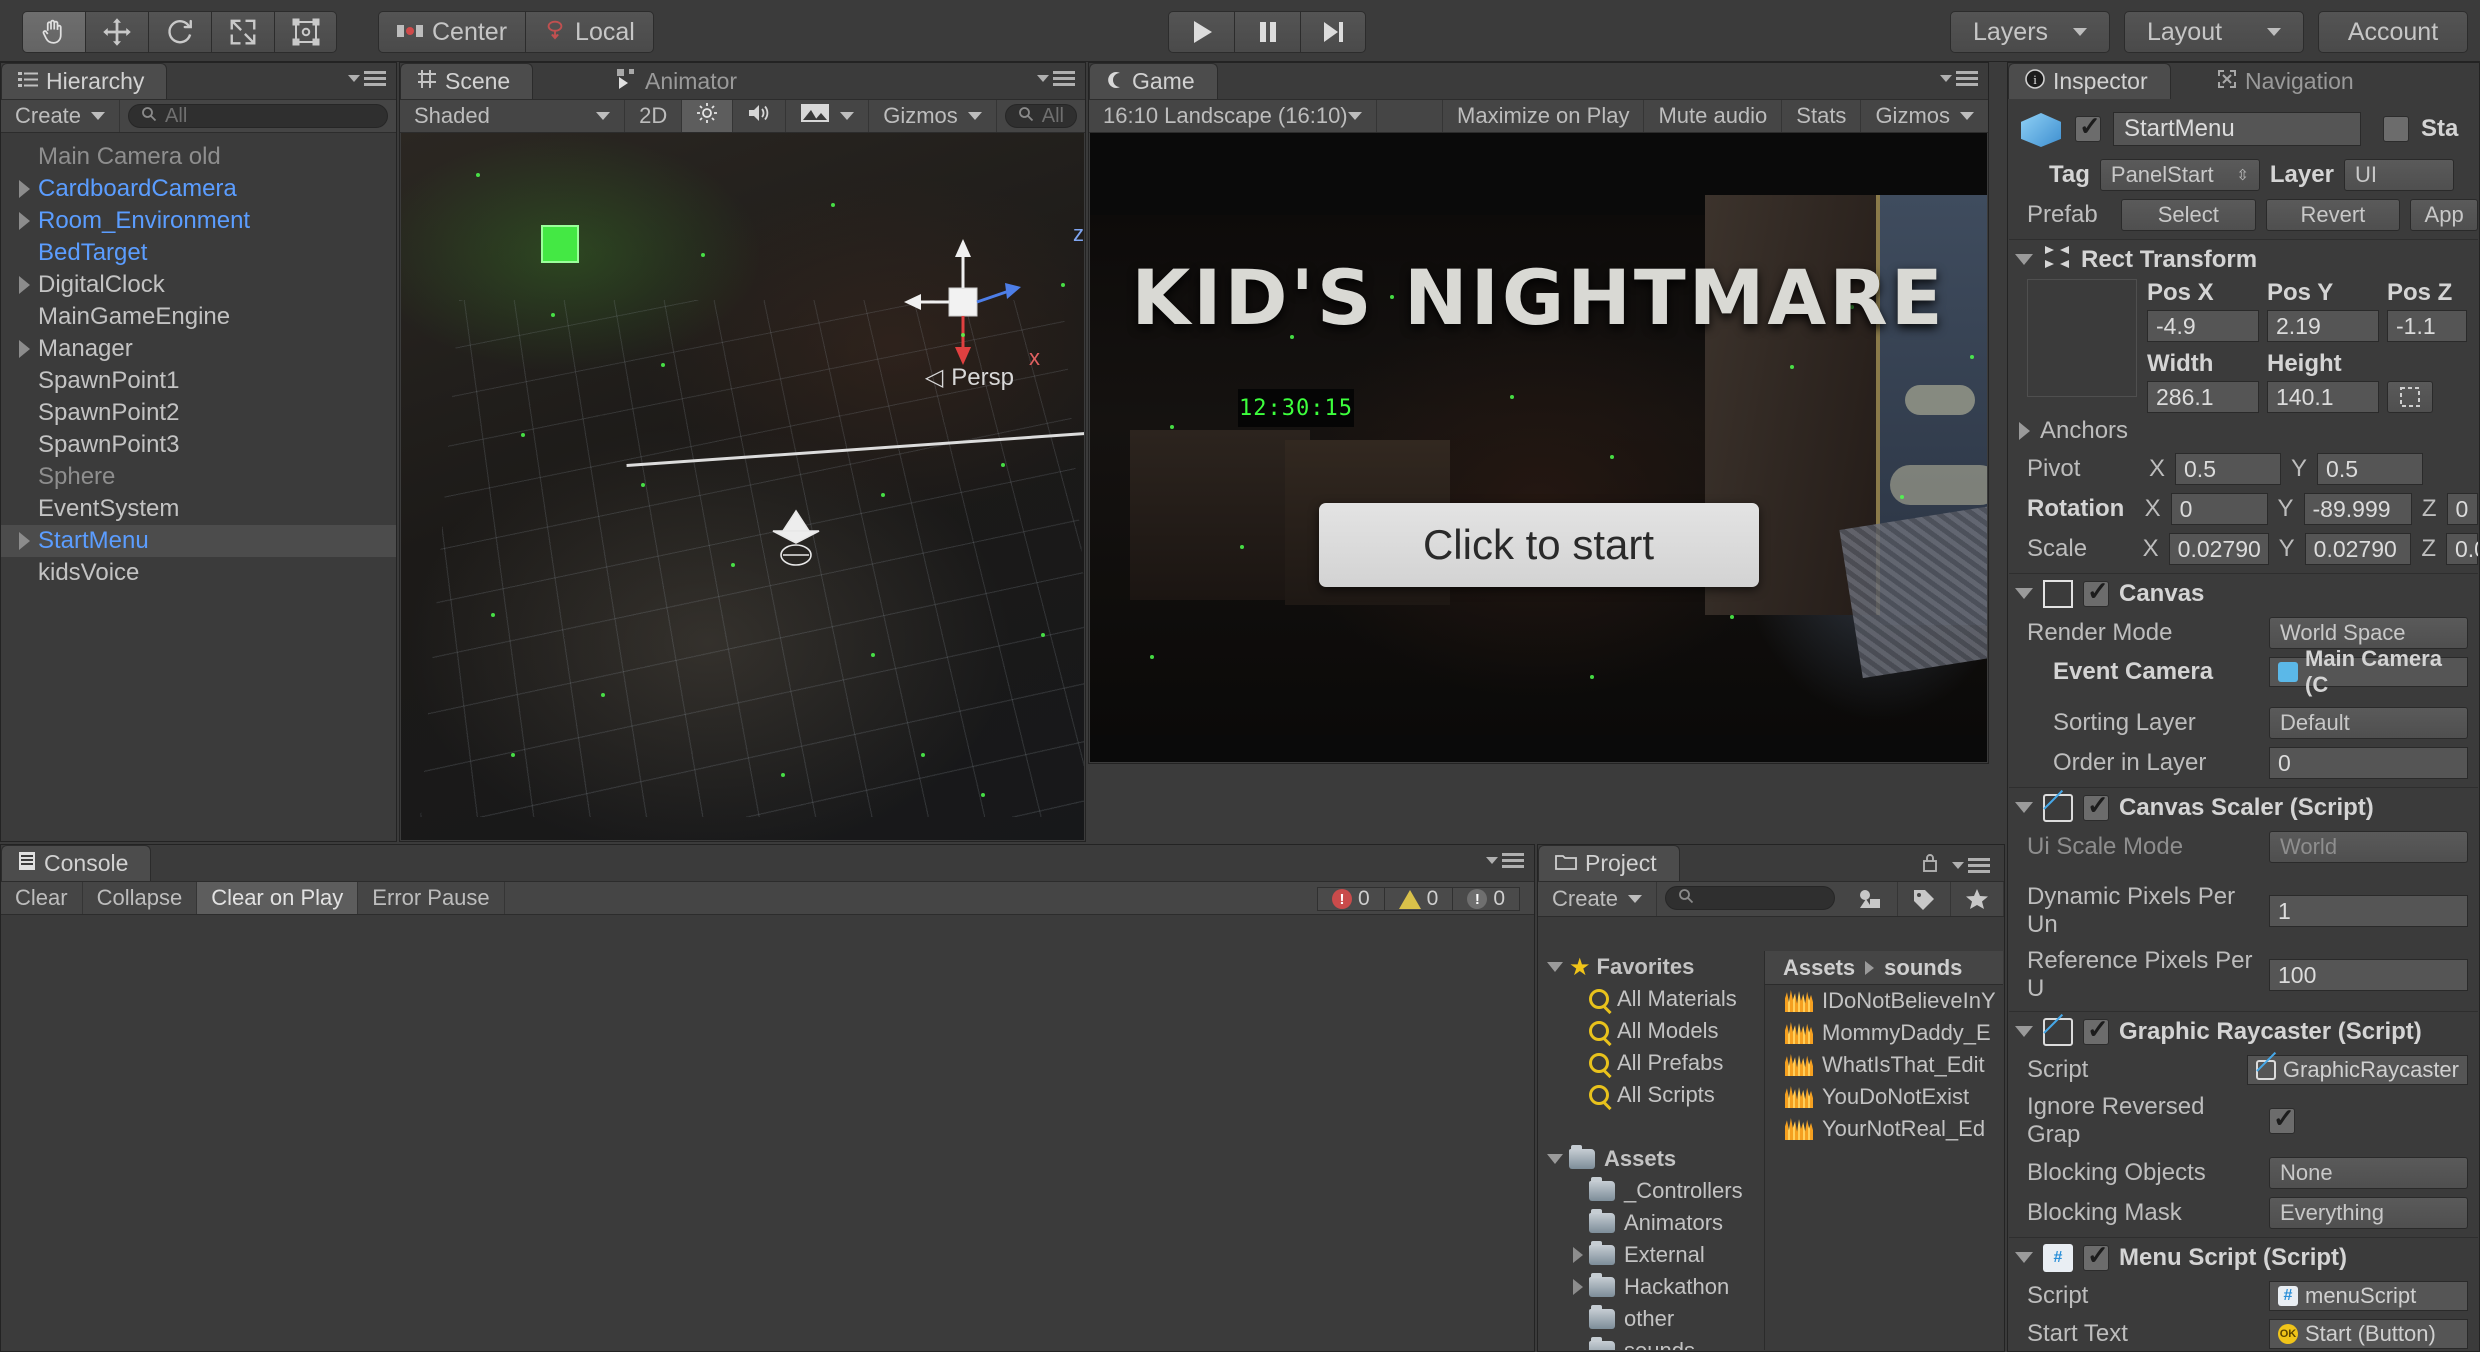 The width and height of the screenshot is (2480, 1352). What do you see at coordinates (1538, 545) in the screenshot?
I see `click-to-start-button: Click to start` at bounding box center [1538, 545].